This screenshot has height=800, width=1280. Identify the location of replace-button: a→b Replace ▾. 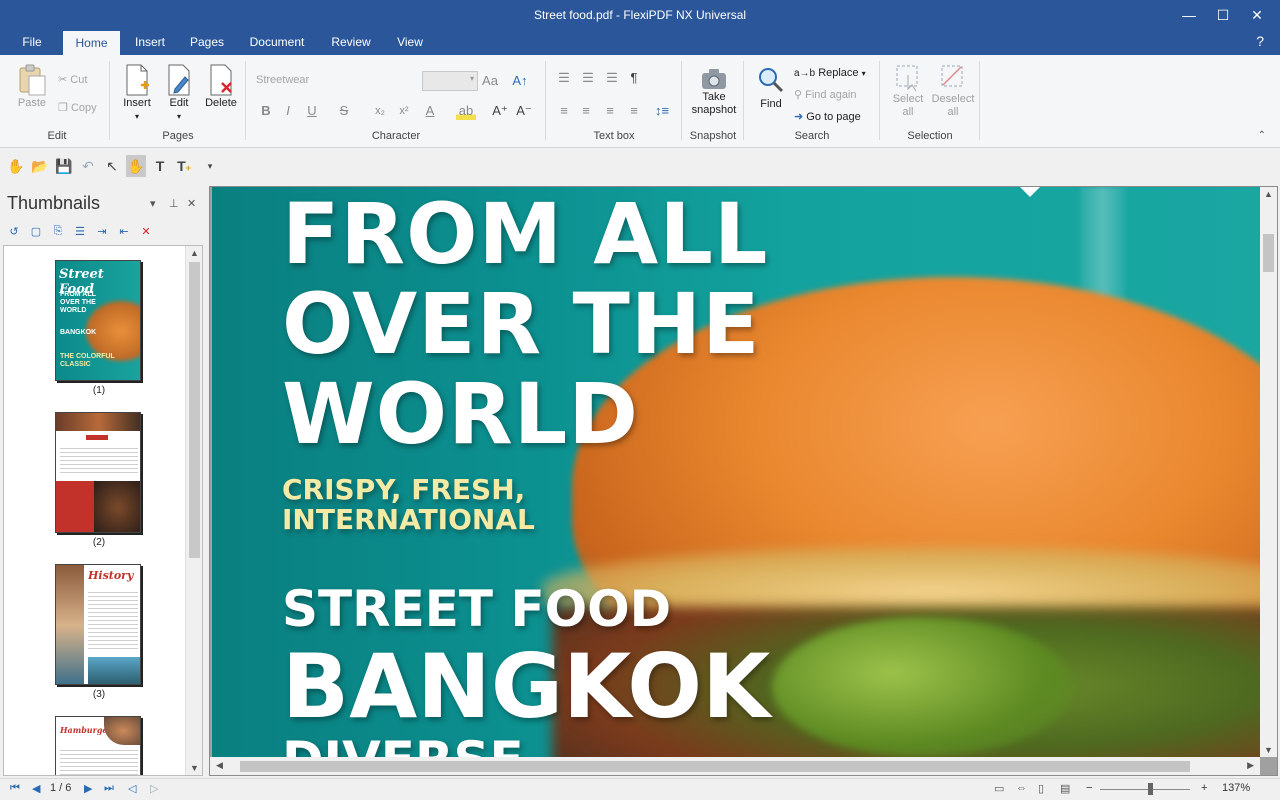
(830, 73).